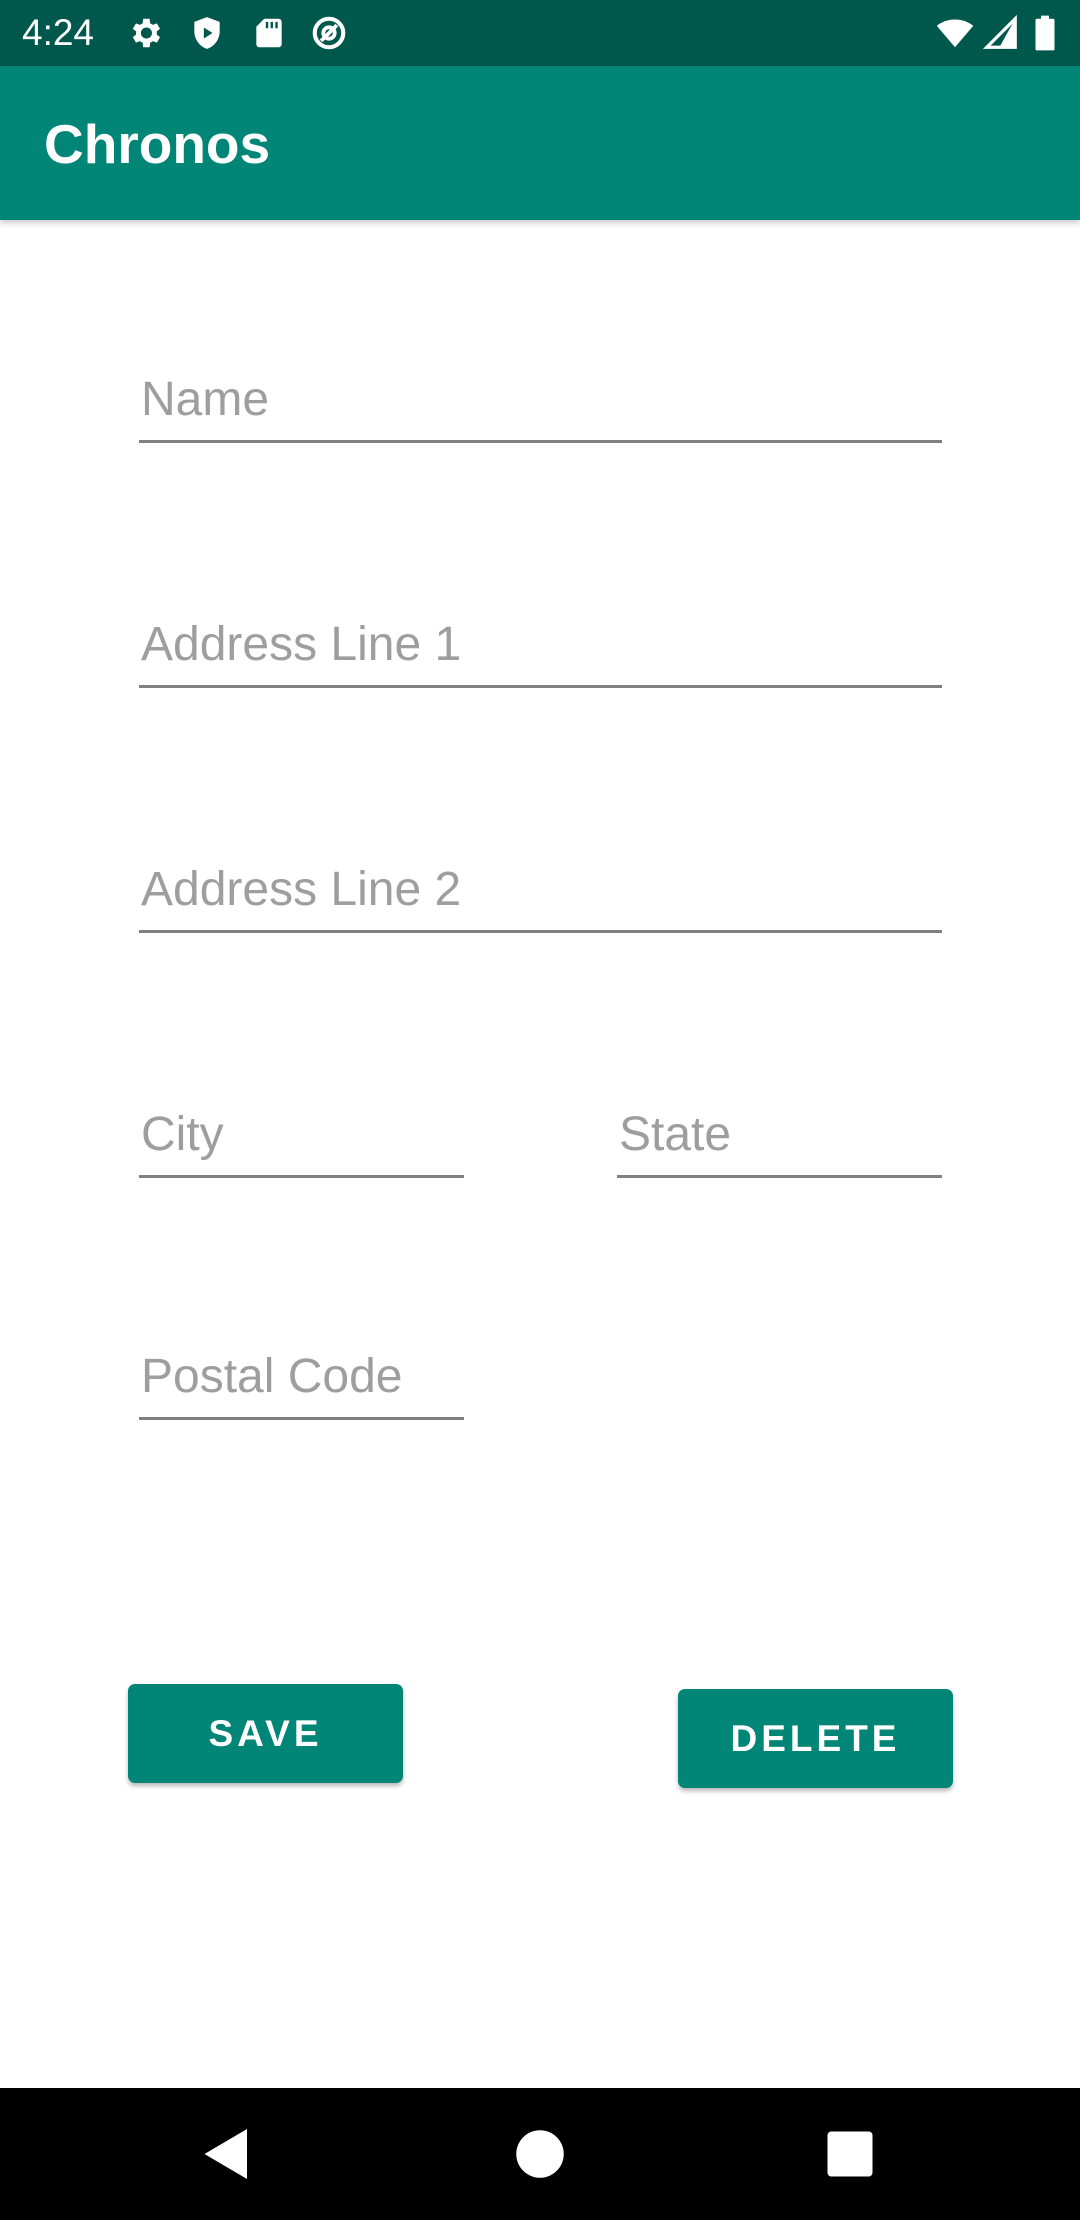 The height and width of the screenshot is (2220, 1080). What do you see at coordinates (269, 33) in the screenshot?
I see `sd-card-icon` at bounding box center [269, 33].